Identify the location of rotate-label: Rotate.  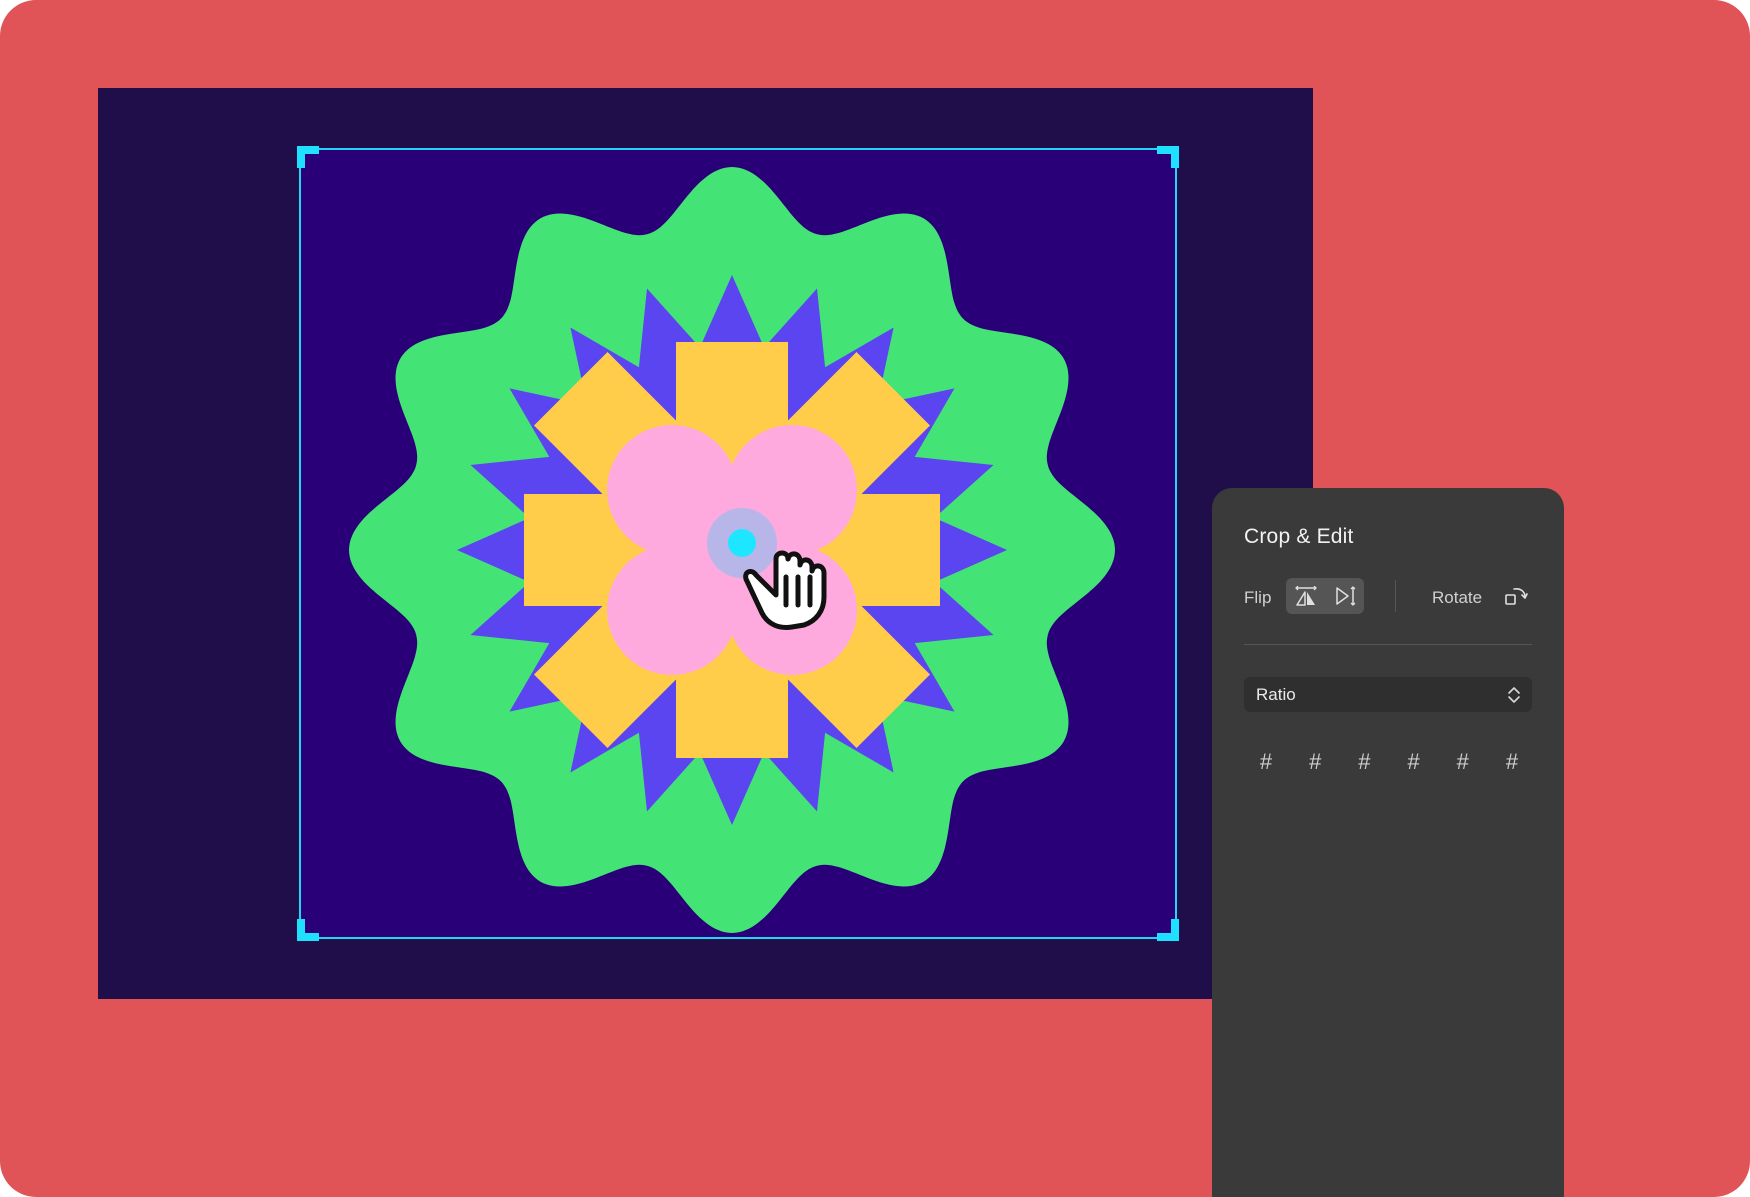
(1457, 597).